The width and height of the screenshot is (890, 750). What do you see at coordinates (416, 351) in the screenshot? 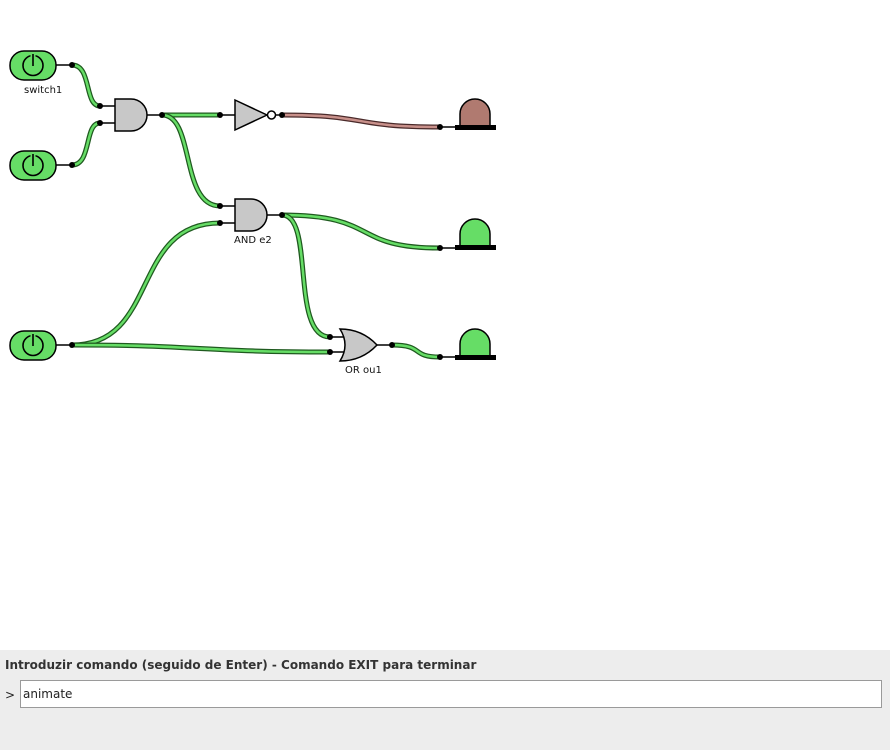
I see `wire-ou1-led3` at bounding box center [416, 351].